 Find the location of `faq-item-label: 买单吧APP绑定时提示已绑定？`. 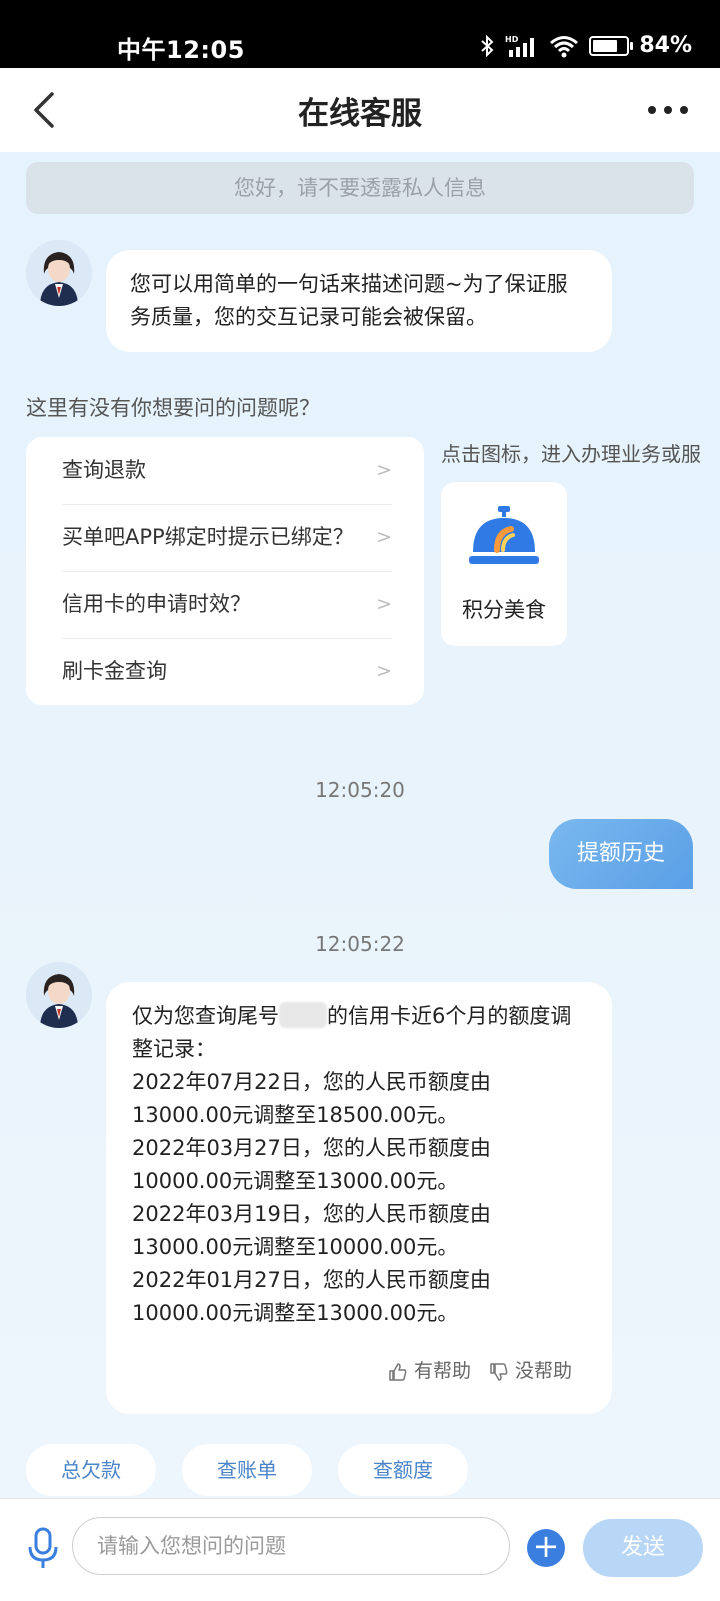

faq-item-label: 买单吧APP绑定时提示已绑定？ is located at coordinates (208, 537).